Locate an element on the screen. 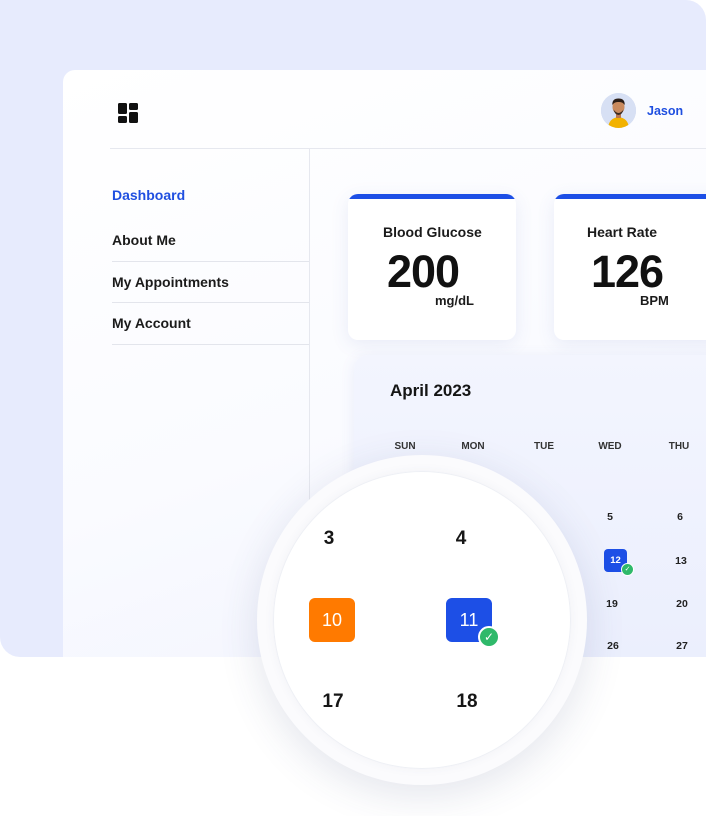 The width and height of the screenshot is (706, 816). calendar-day: 19 is located at coordinates (612, 604).